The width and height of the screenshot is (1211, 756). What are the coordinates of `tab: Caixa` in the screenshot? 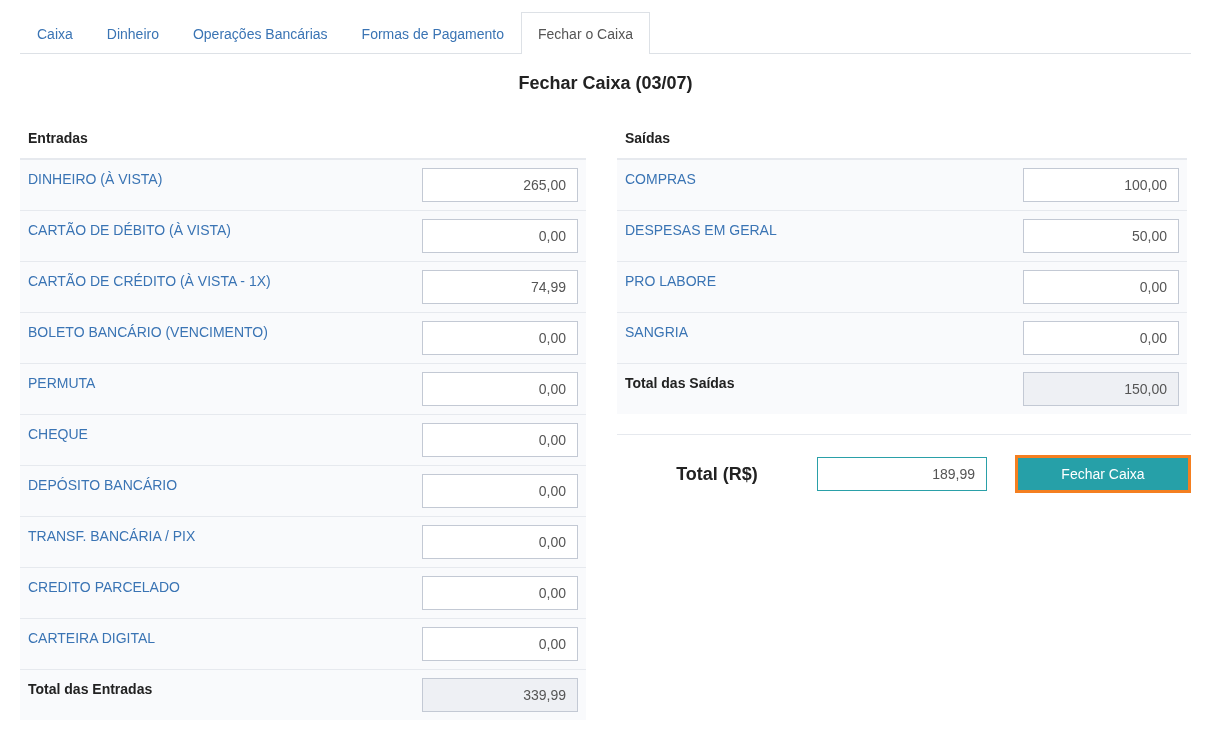 It's located at (55, 33).